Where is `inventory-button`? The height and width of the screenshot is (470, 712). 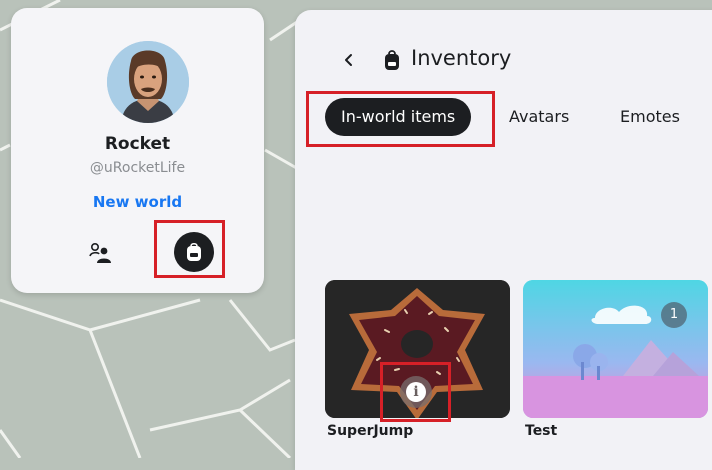 inventory-button is located at coordinates (194, 252).